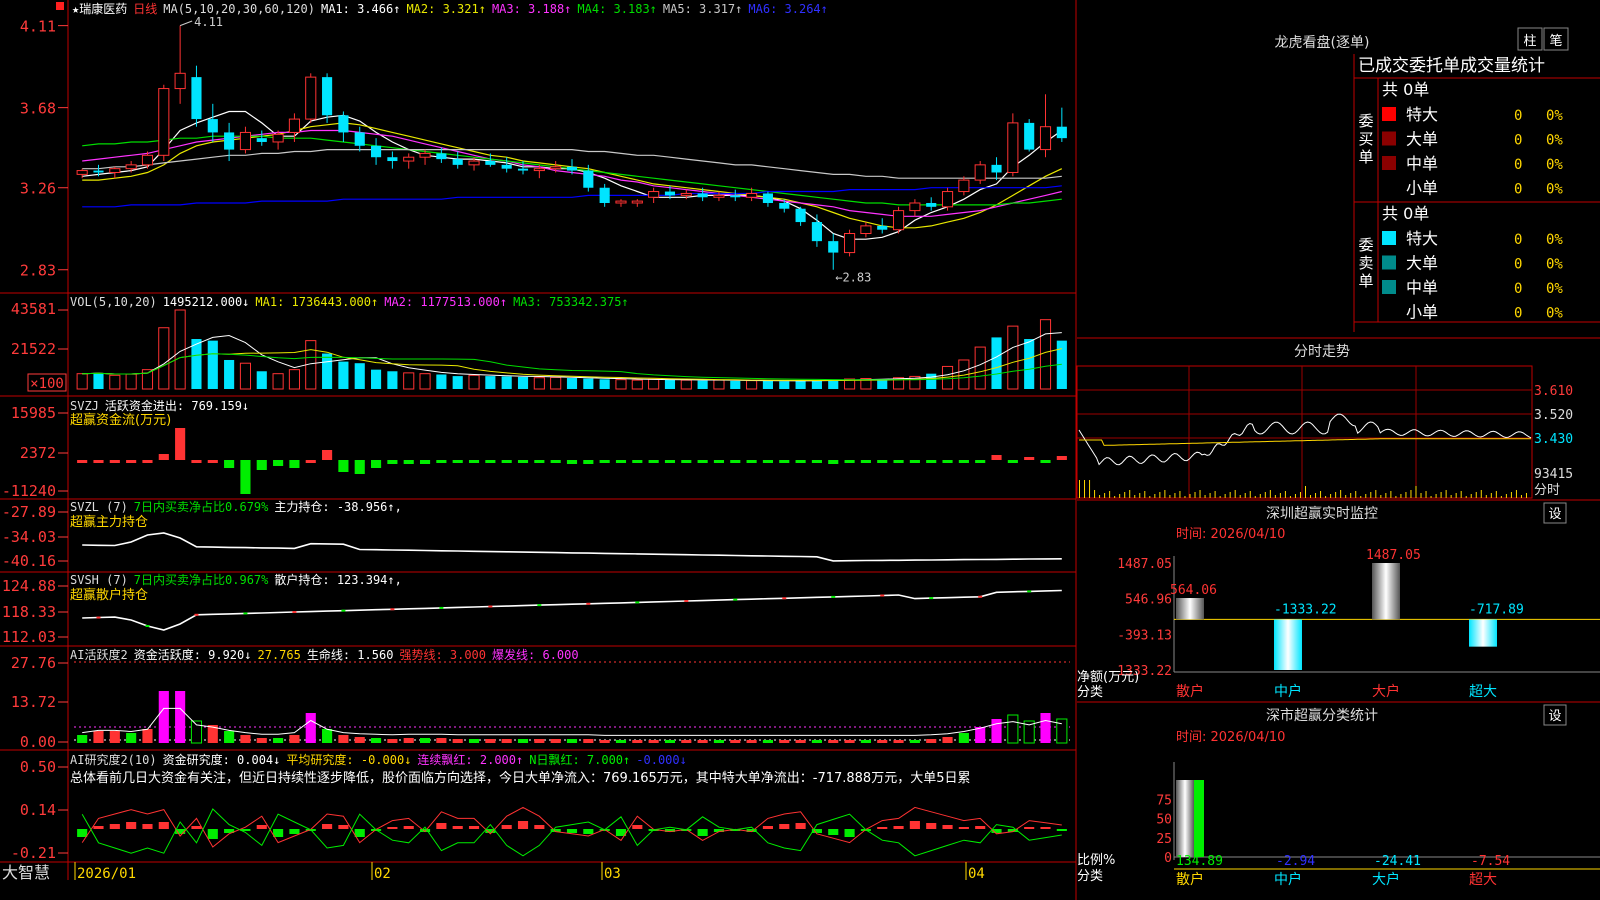 Image resolution: width=1600 pixels, height=900 pixels. I want to click on intraday-y-label: 3.520, so click(1553, 415).